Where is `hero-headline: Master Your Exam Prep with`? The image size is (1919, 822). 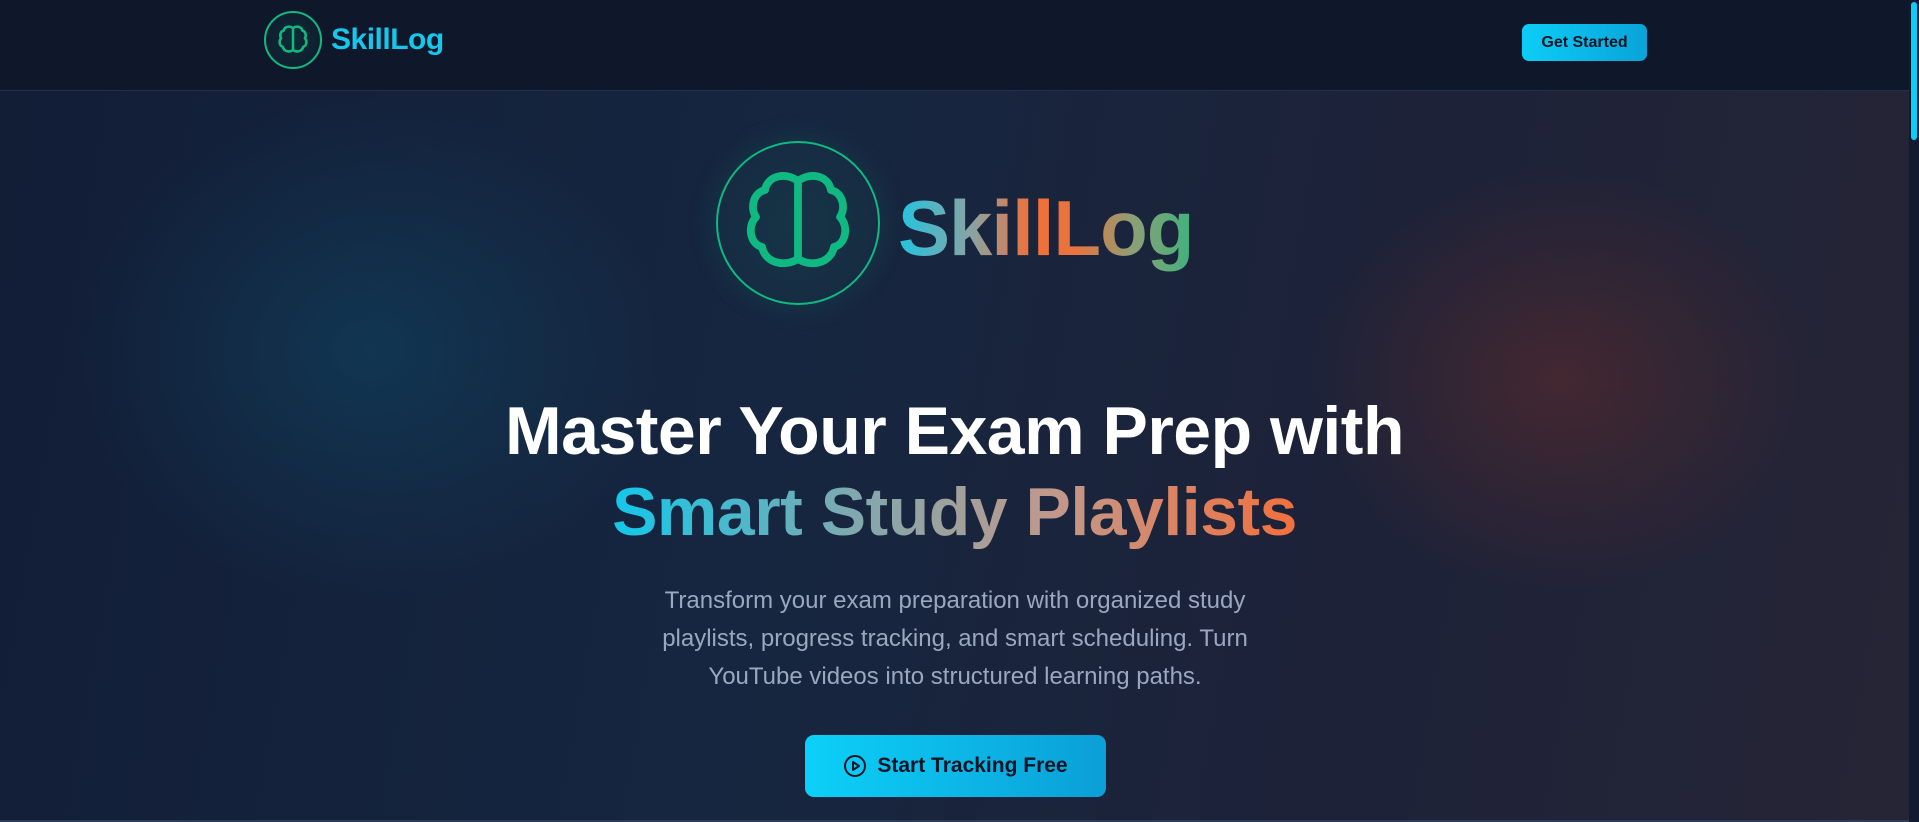 hero-headline: Master Your Exam Prep with is located at coordinates (955, 431).